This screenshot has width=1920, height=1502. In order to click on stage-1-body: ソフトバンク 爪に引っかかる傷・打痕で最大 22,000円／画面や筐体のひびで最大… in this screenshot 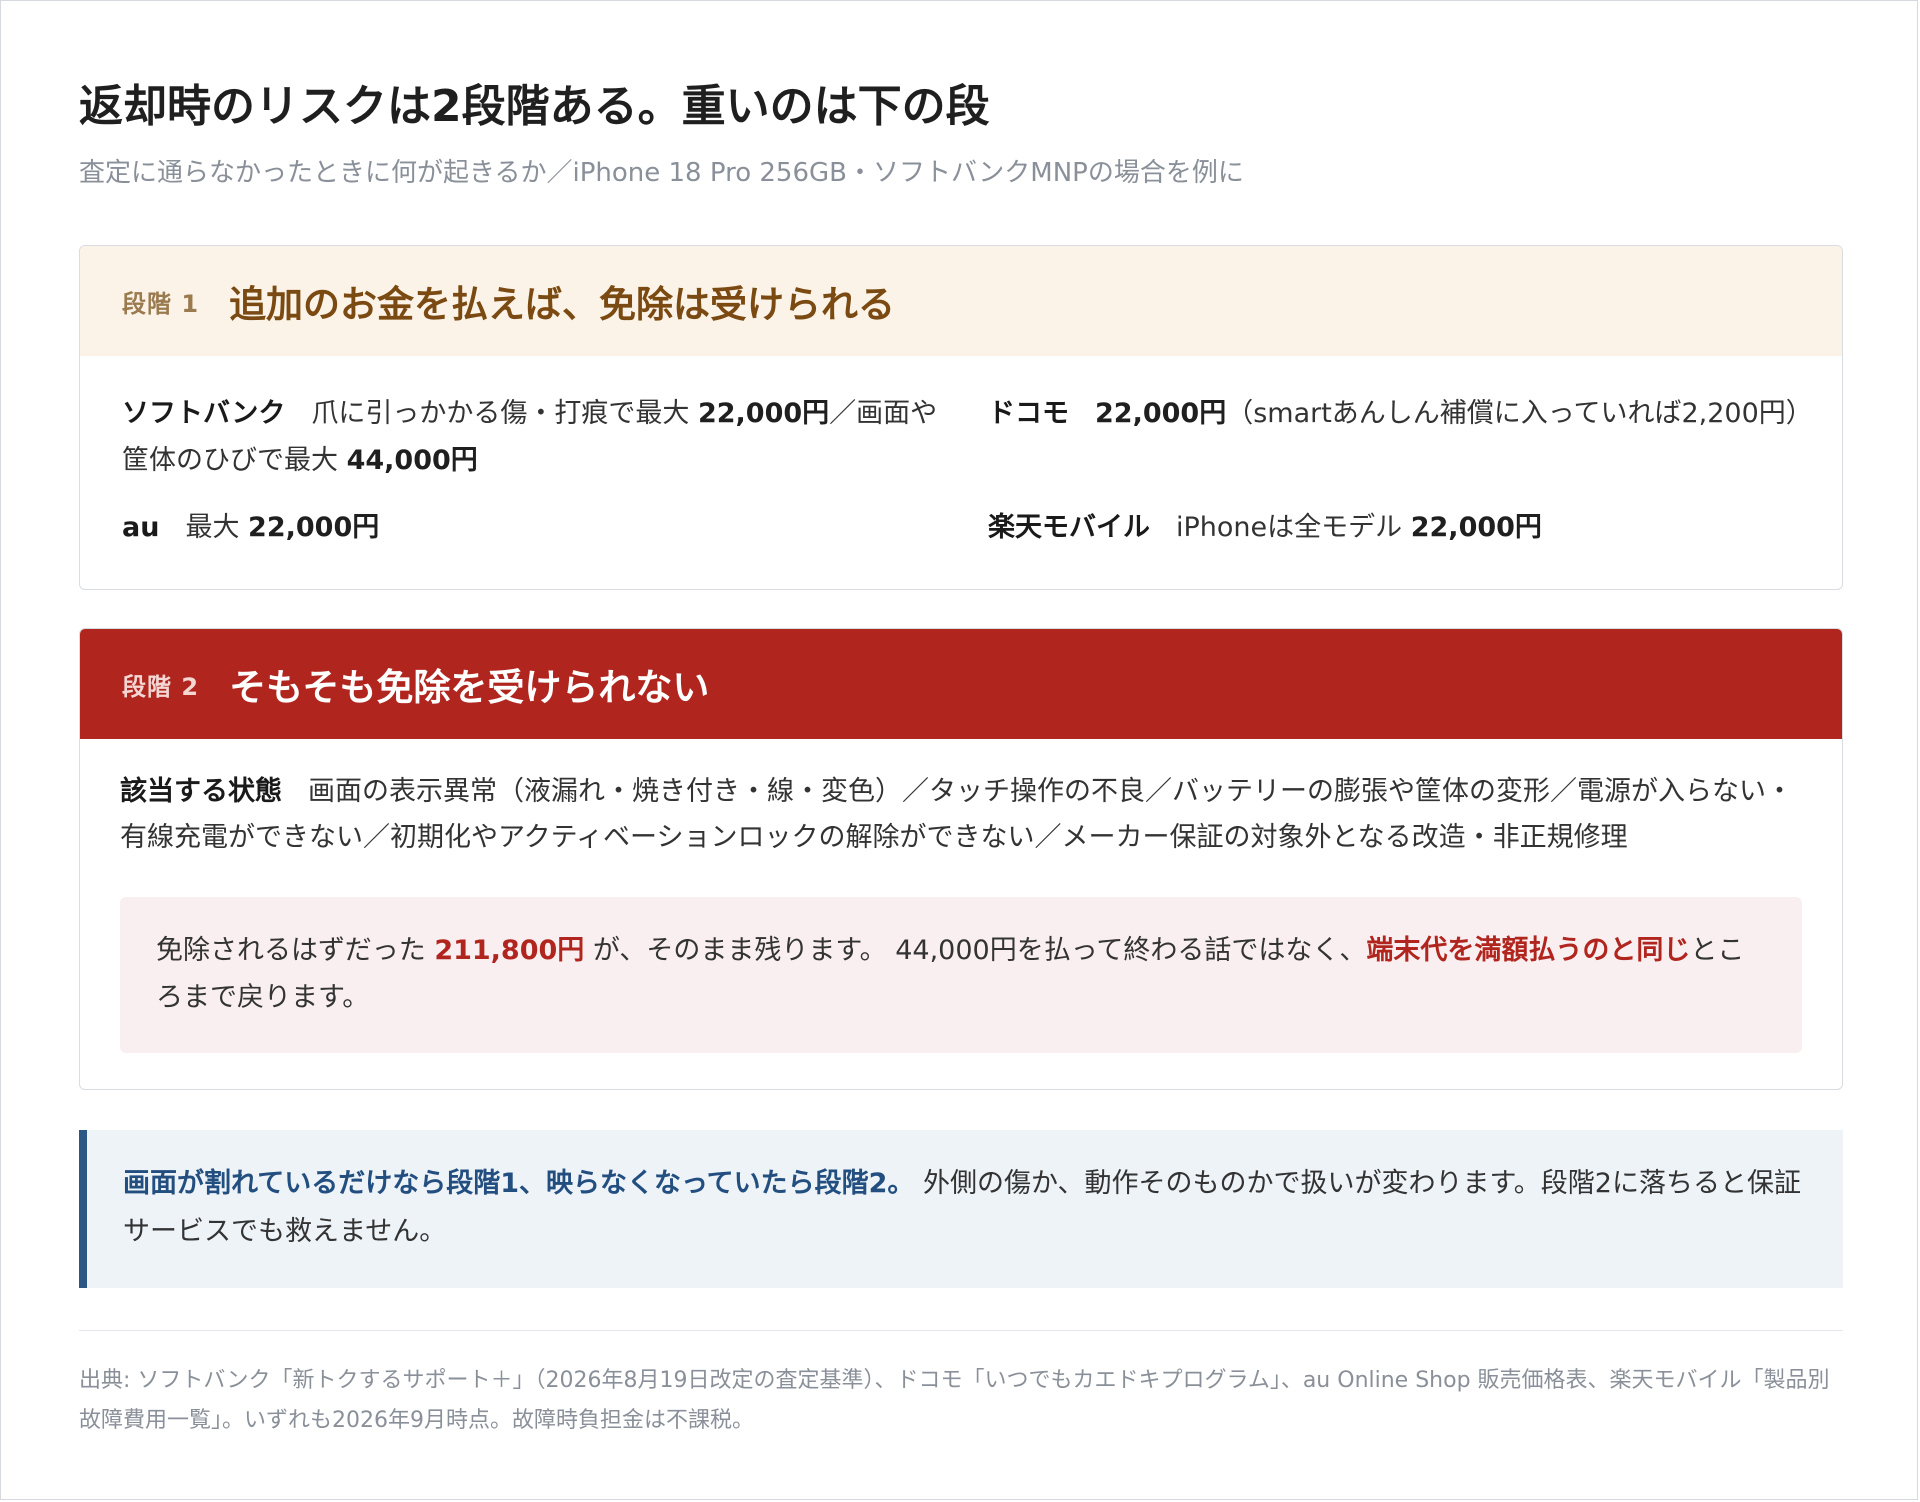, I will do `click(961, 472)`.